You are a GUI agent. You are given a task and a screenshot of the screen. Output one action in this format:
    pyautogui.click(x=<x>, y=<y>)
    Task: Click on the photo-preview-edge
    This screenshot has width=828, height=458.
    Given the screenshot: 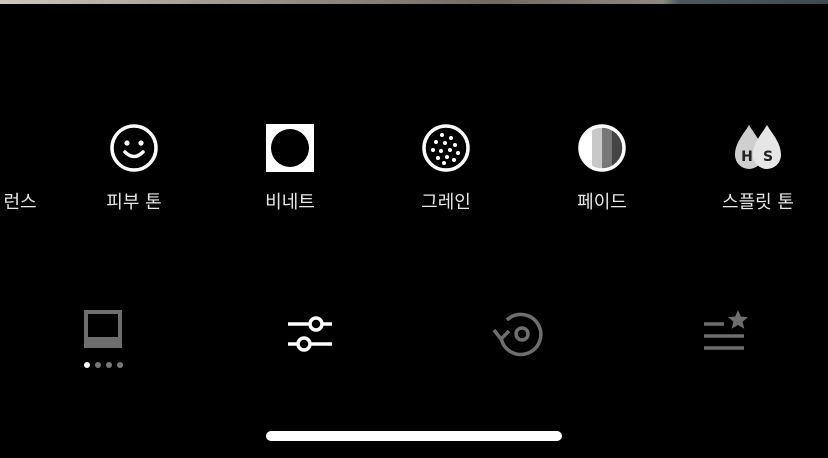 What is the action you would take?
    pyautogui.click(x=414, y=2)
    